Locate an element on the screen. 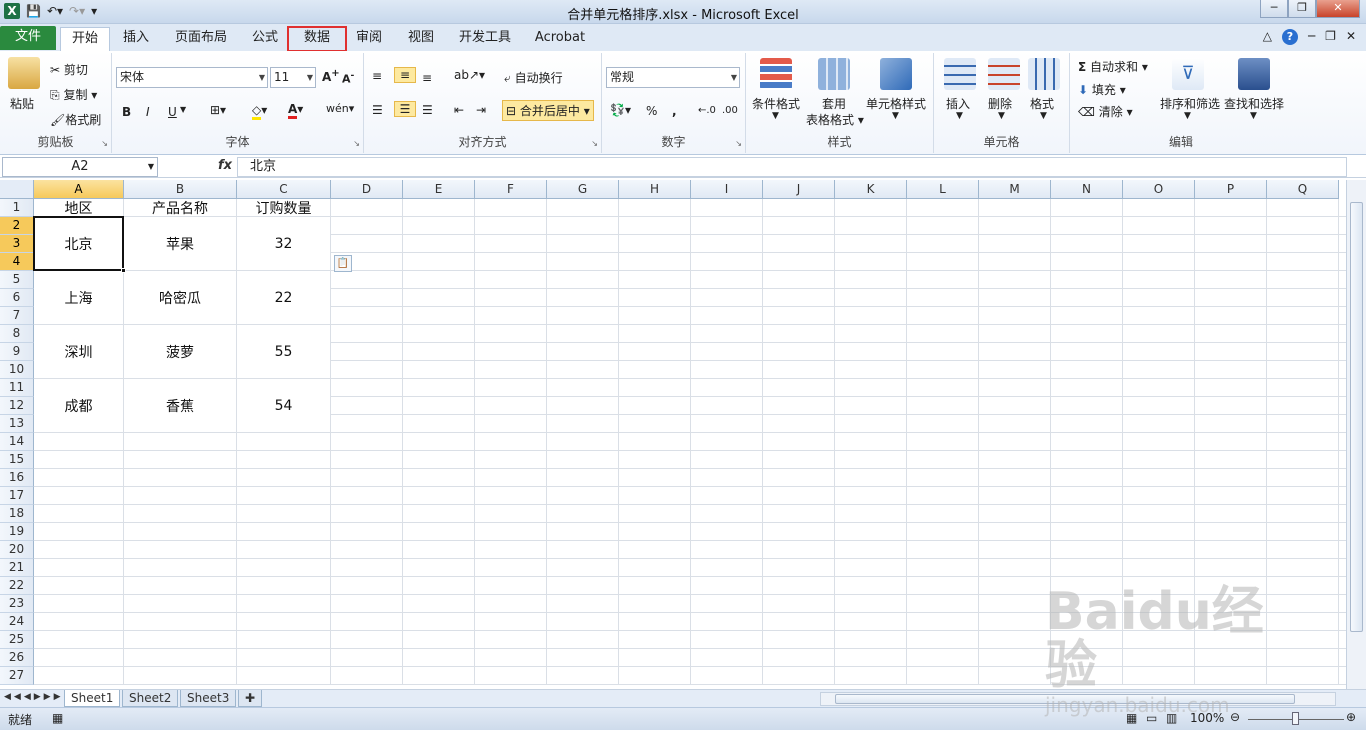 The width and height of the screenshot is (1366, 730). row-header-17: 17 is located at coordinates (17, 496).